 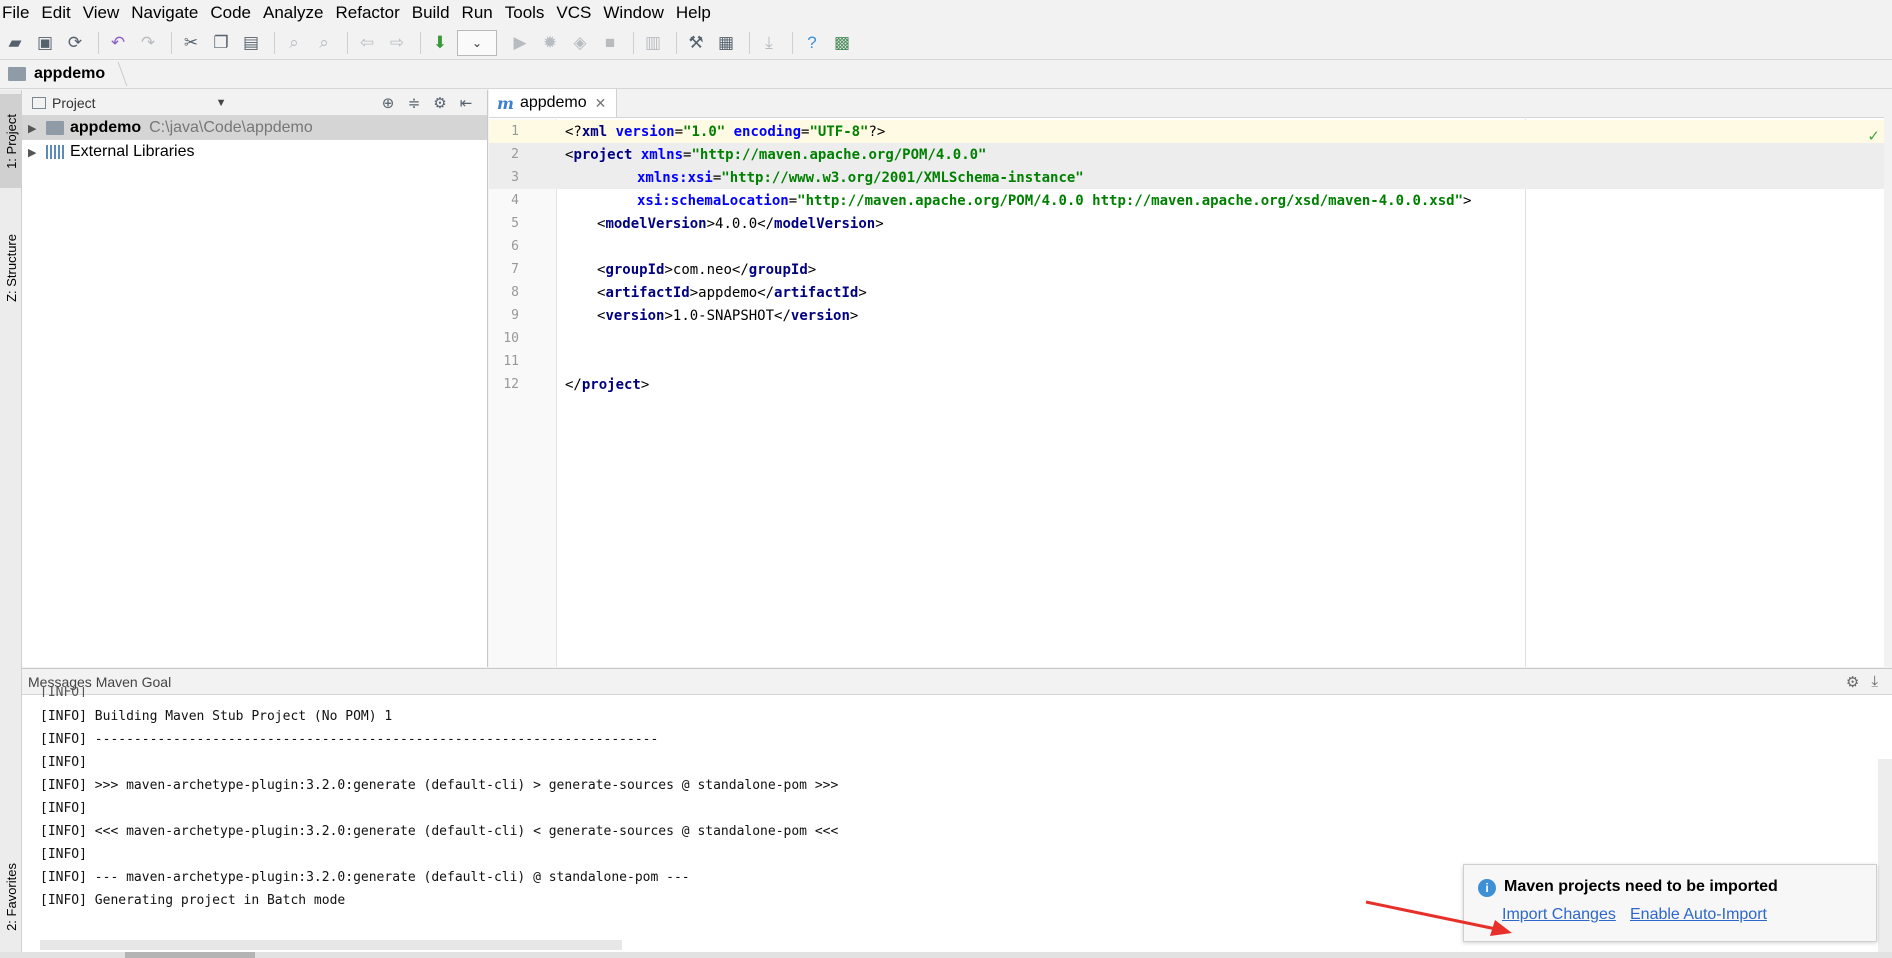 I want to click on code-line: 12 </project>, so click(x=1190, y=384).